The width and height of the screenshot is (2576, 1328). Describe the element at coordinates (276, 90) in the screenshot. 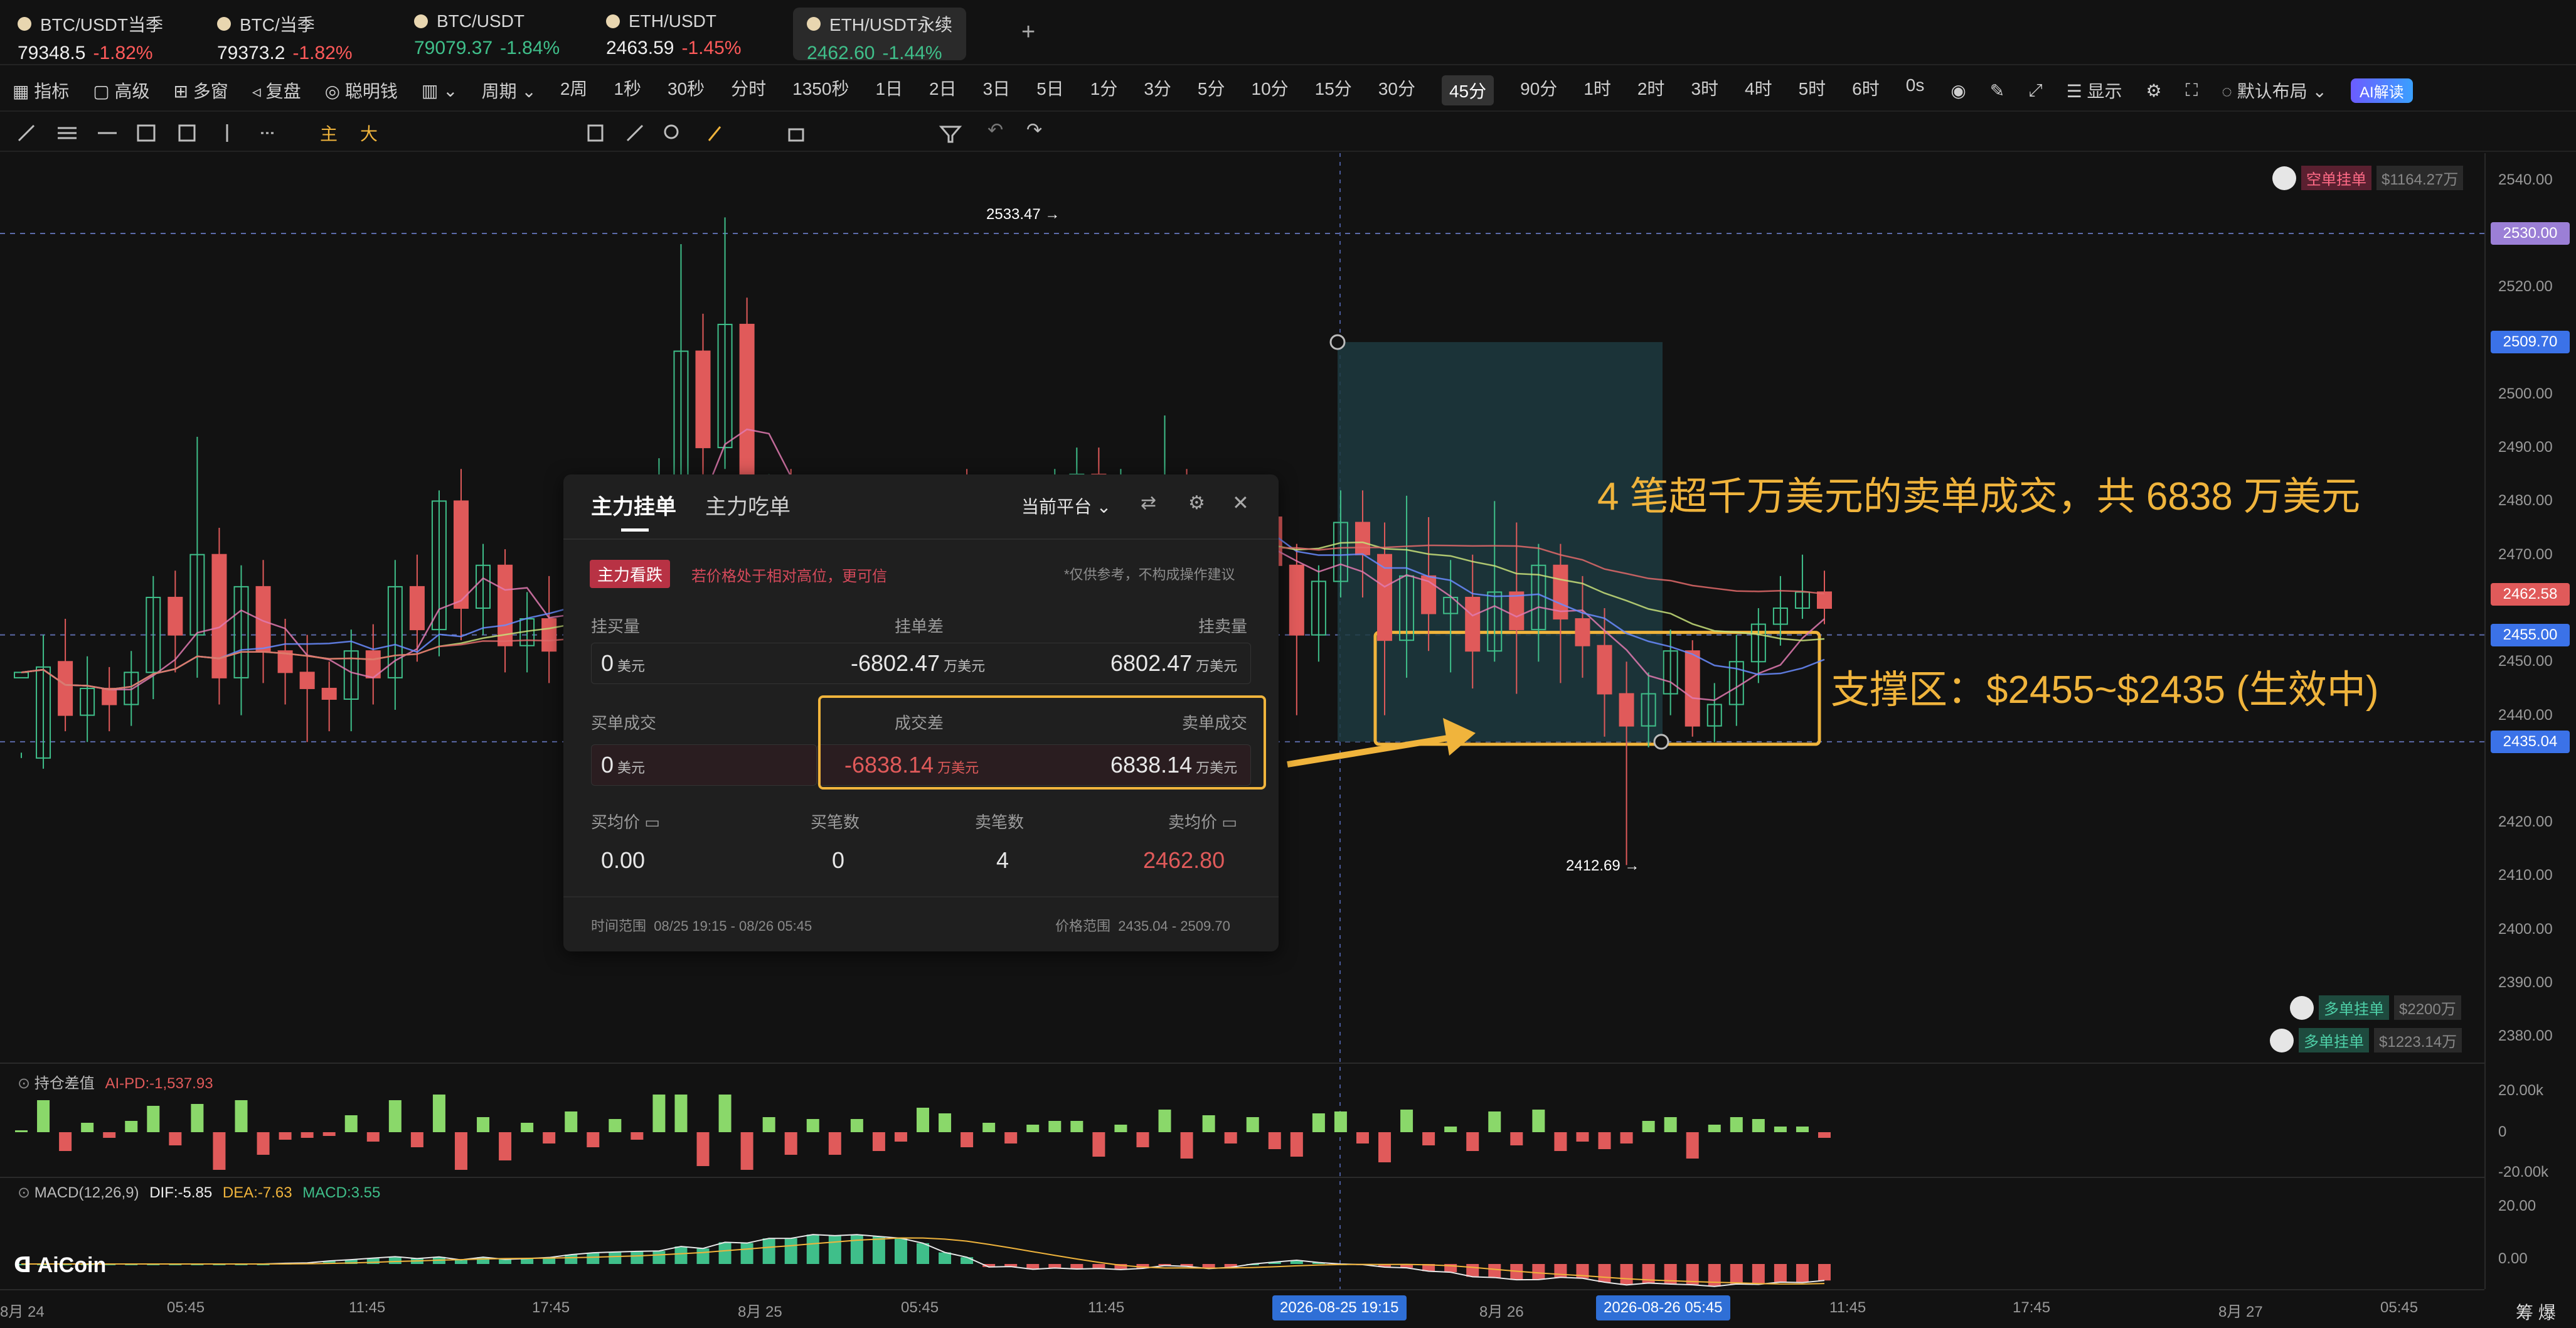

I see `replay-button: ◃ 复盘` at that location.